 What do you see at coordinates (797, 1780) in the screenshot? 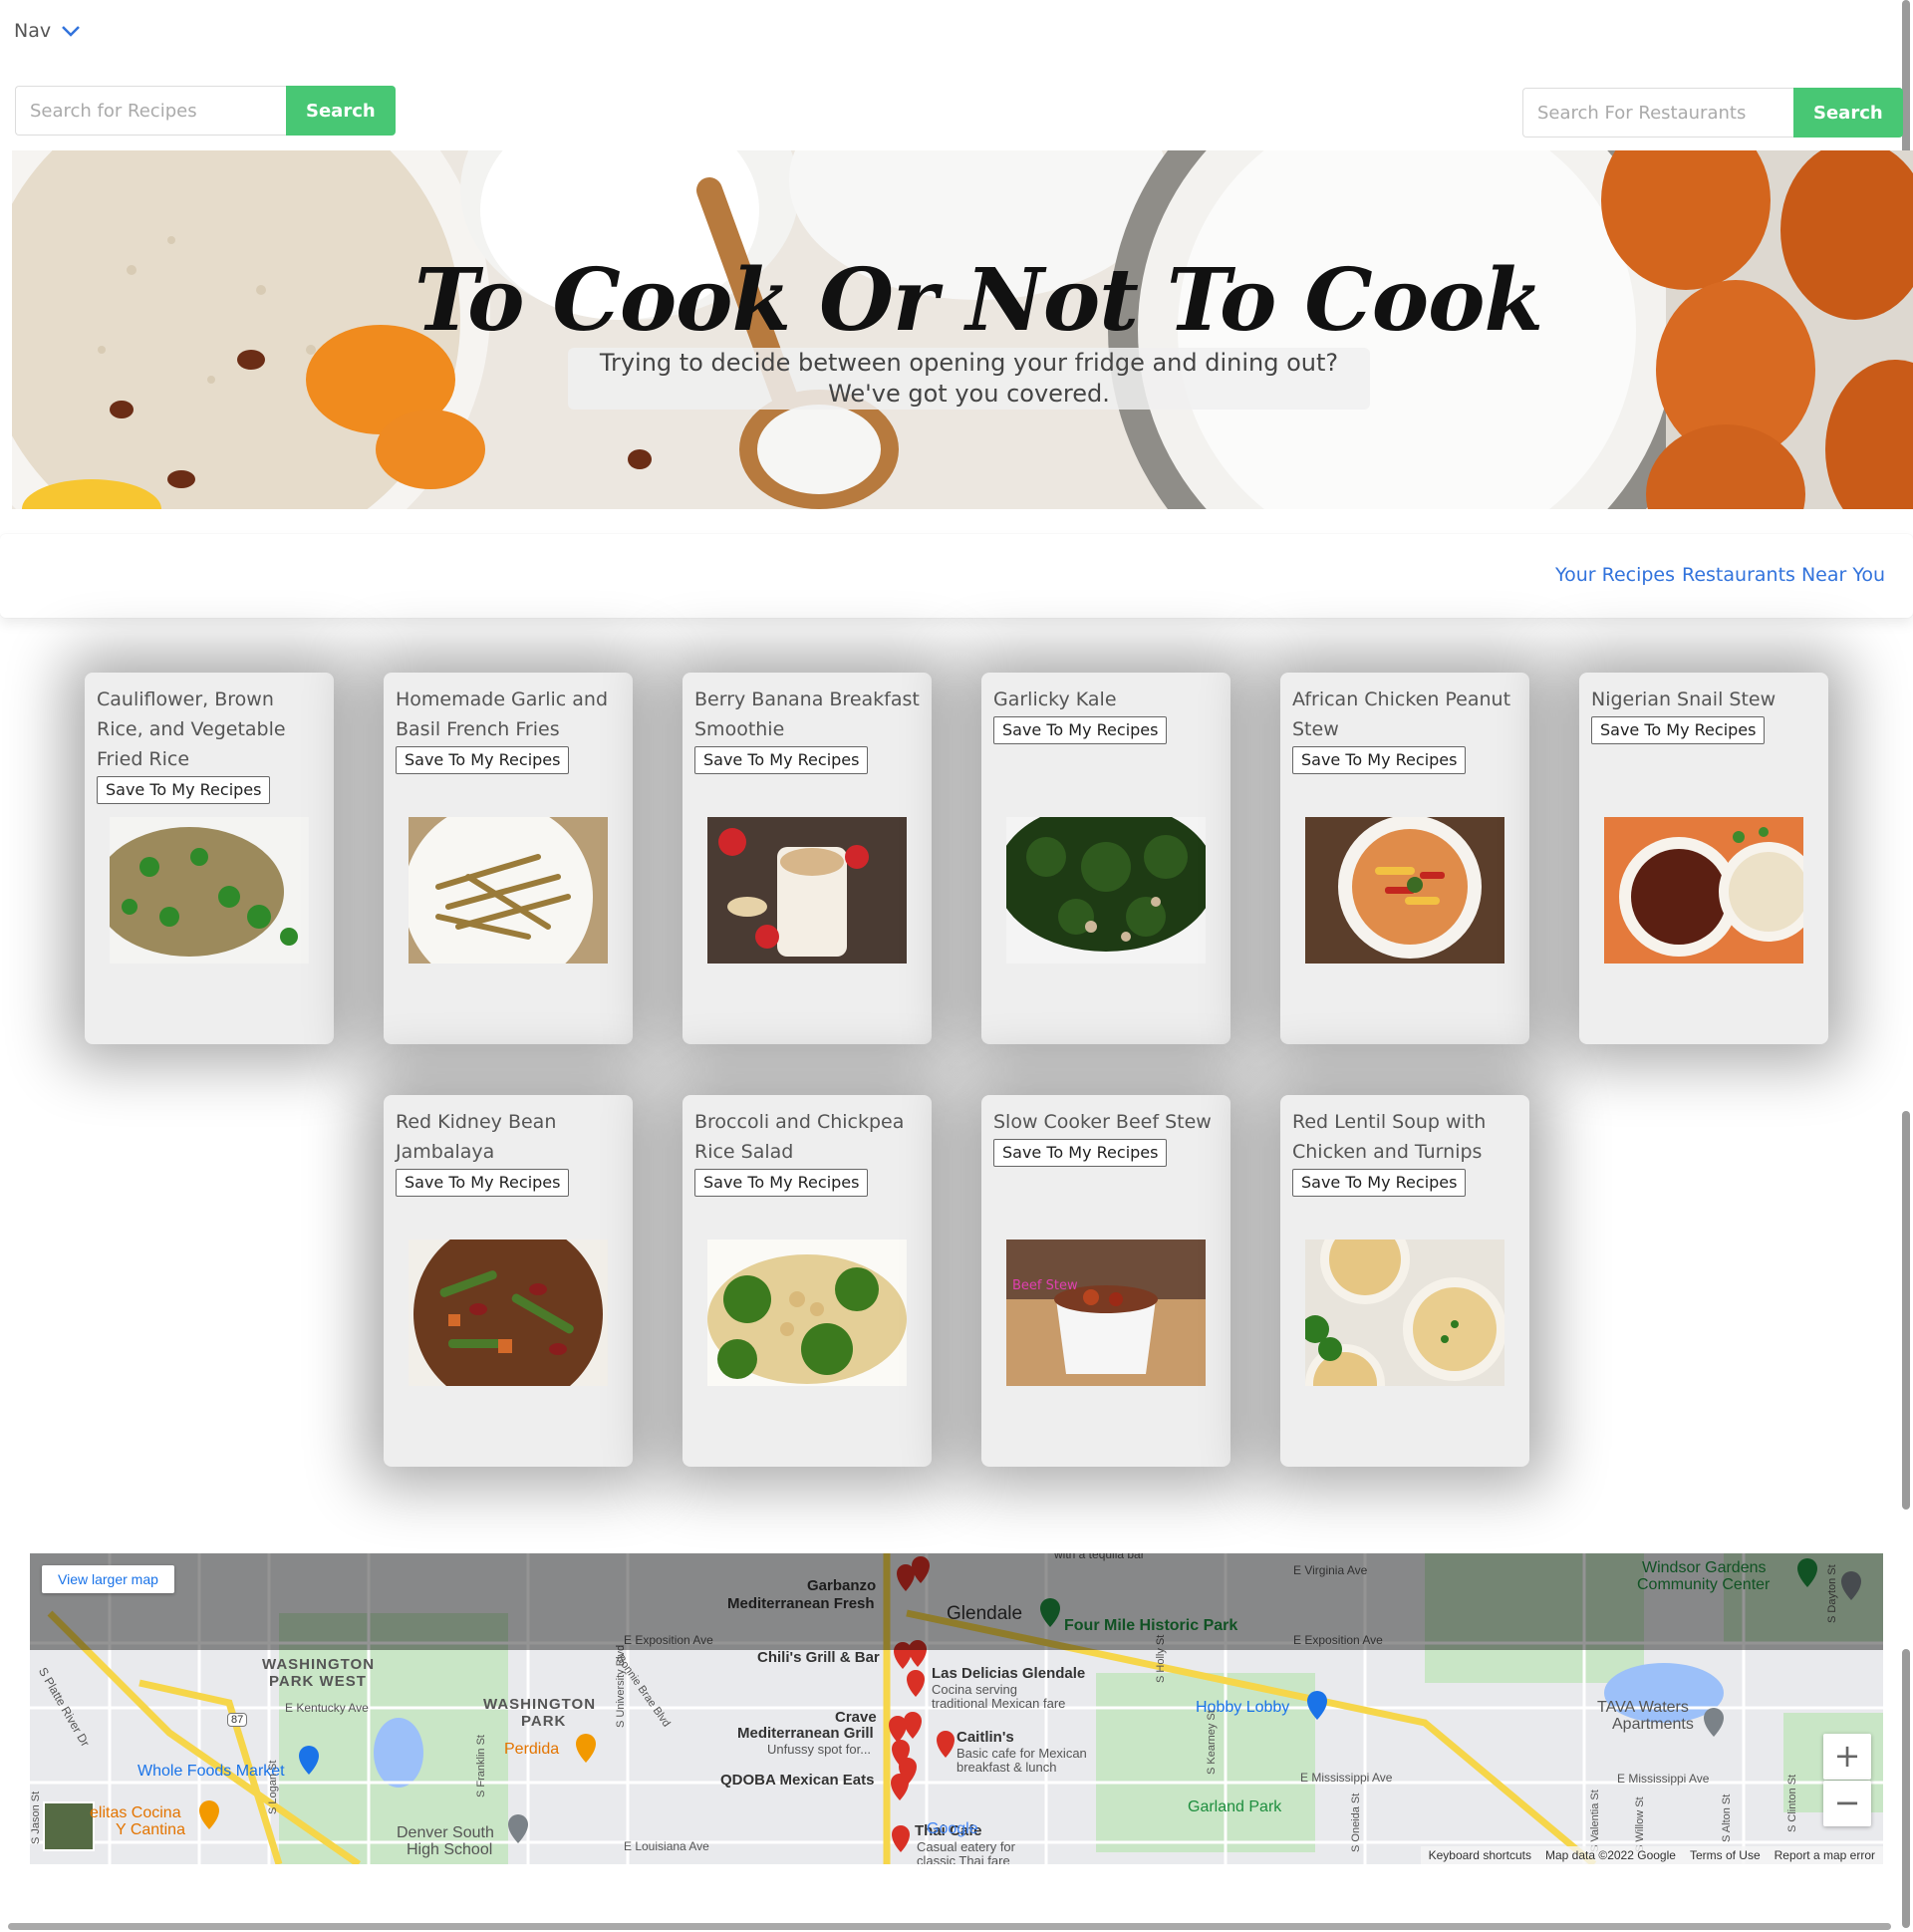
I see `map-label: QDOBA Mexican Eats` at bounding box center [797, 1780].